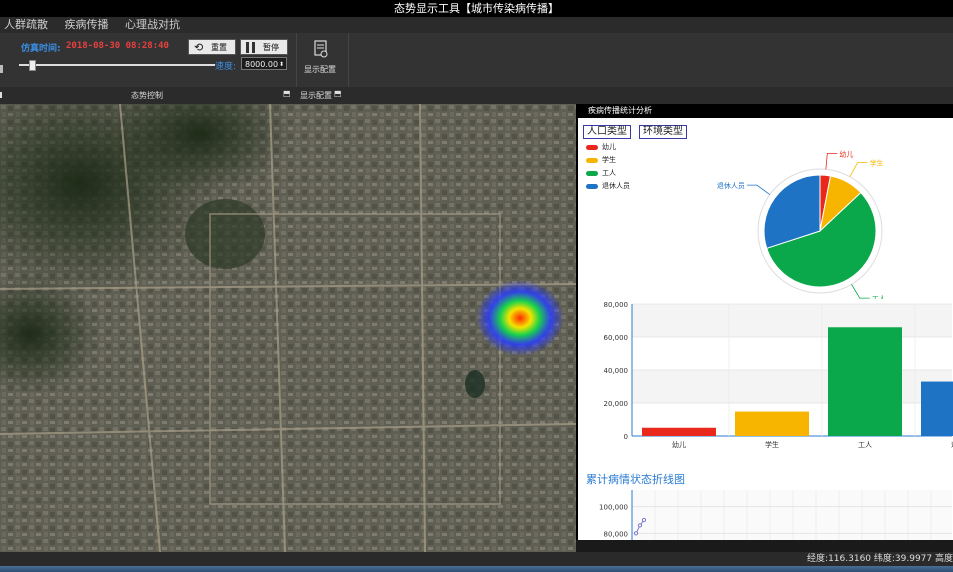  What do you see at coordinates (199, 47) in the screenshot?
I see `reset-icon: ⟲` at bounding box center [199, 47].